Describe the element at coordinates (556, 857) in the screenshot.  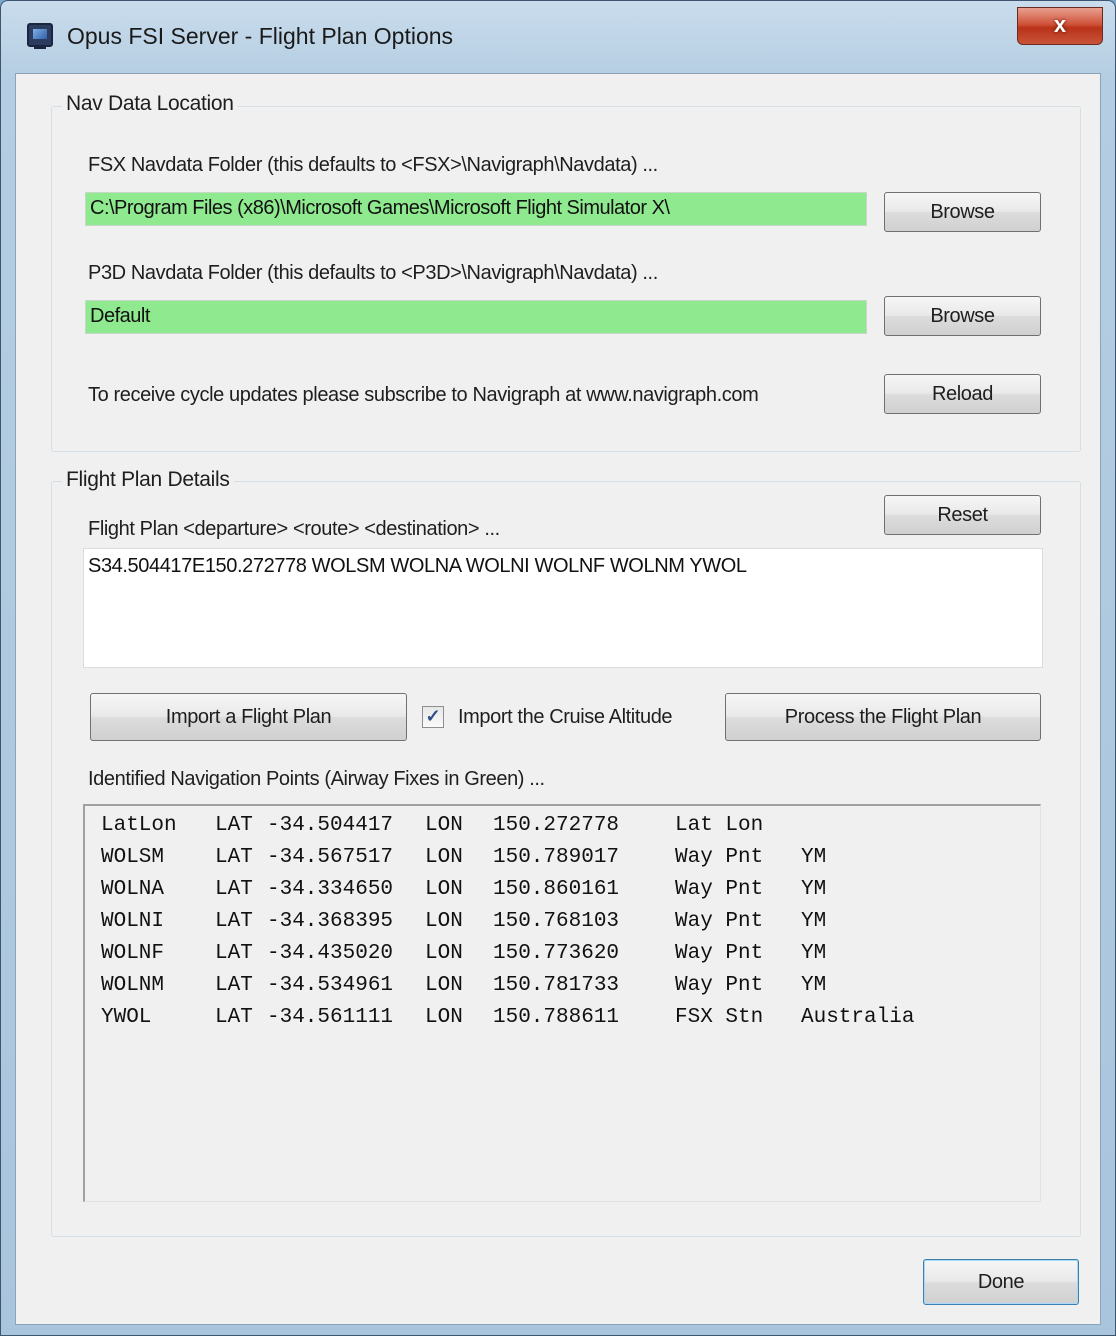
I see `nav-point-lon: 150.789017` at that location.